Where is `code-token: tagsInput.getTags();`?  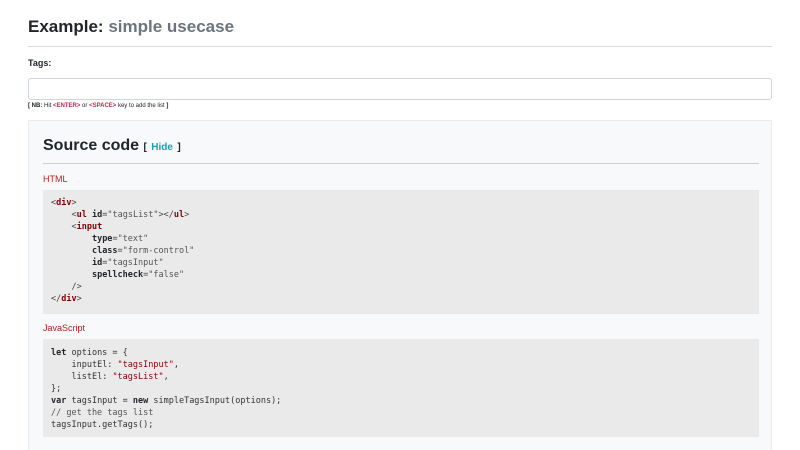 code-token: tagsInput.getTags(); is located at coordinates (102, 425).